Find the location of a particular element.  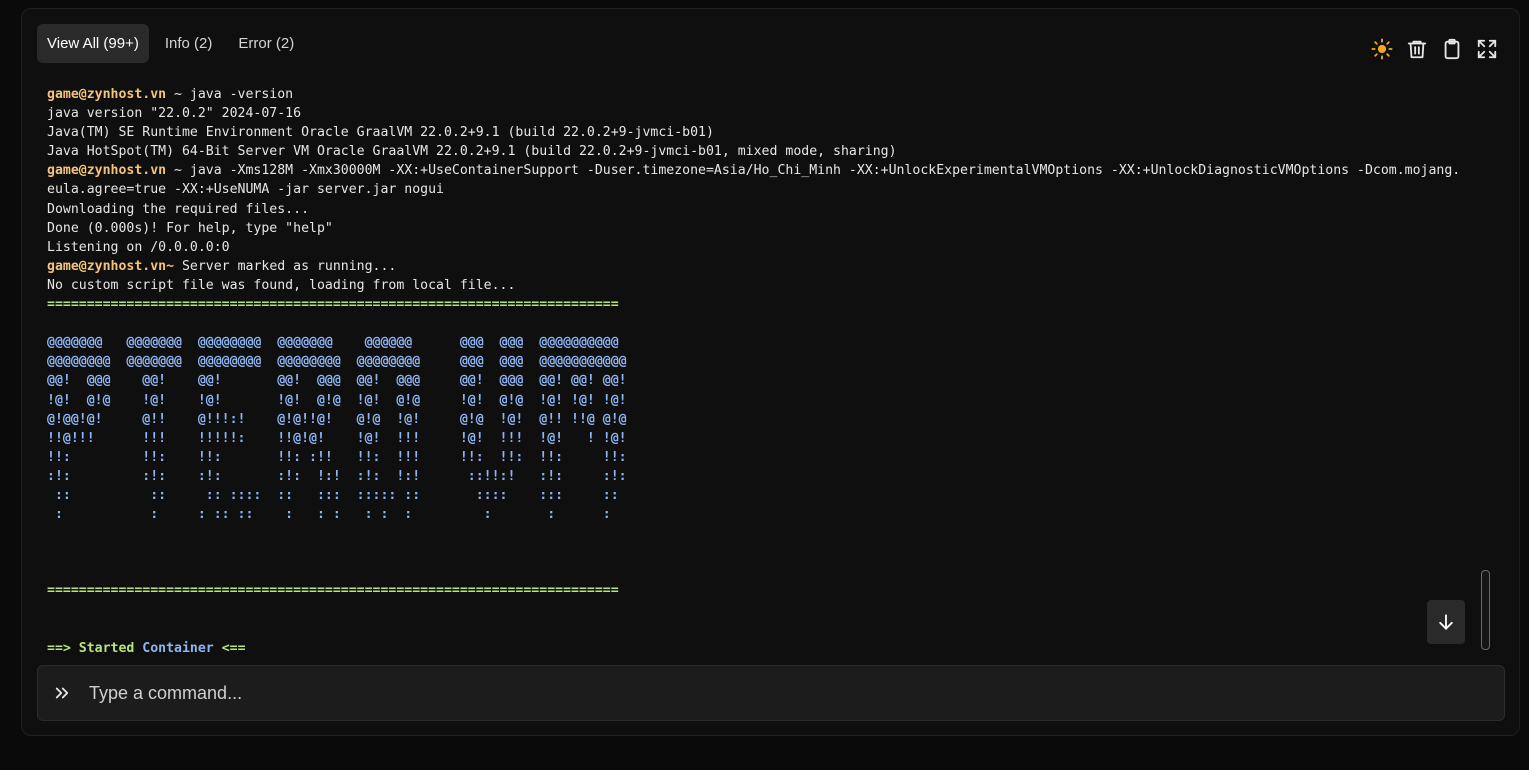

console-line: game@zynhost.vn ~ java -version is located at coordinates (767, 94).